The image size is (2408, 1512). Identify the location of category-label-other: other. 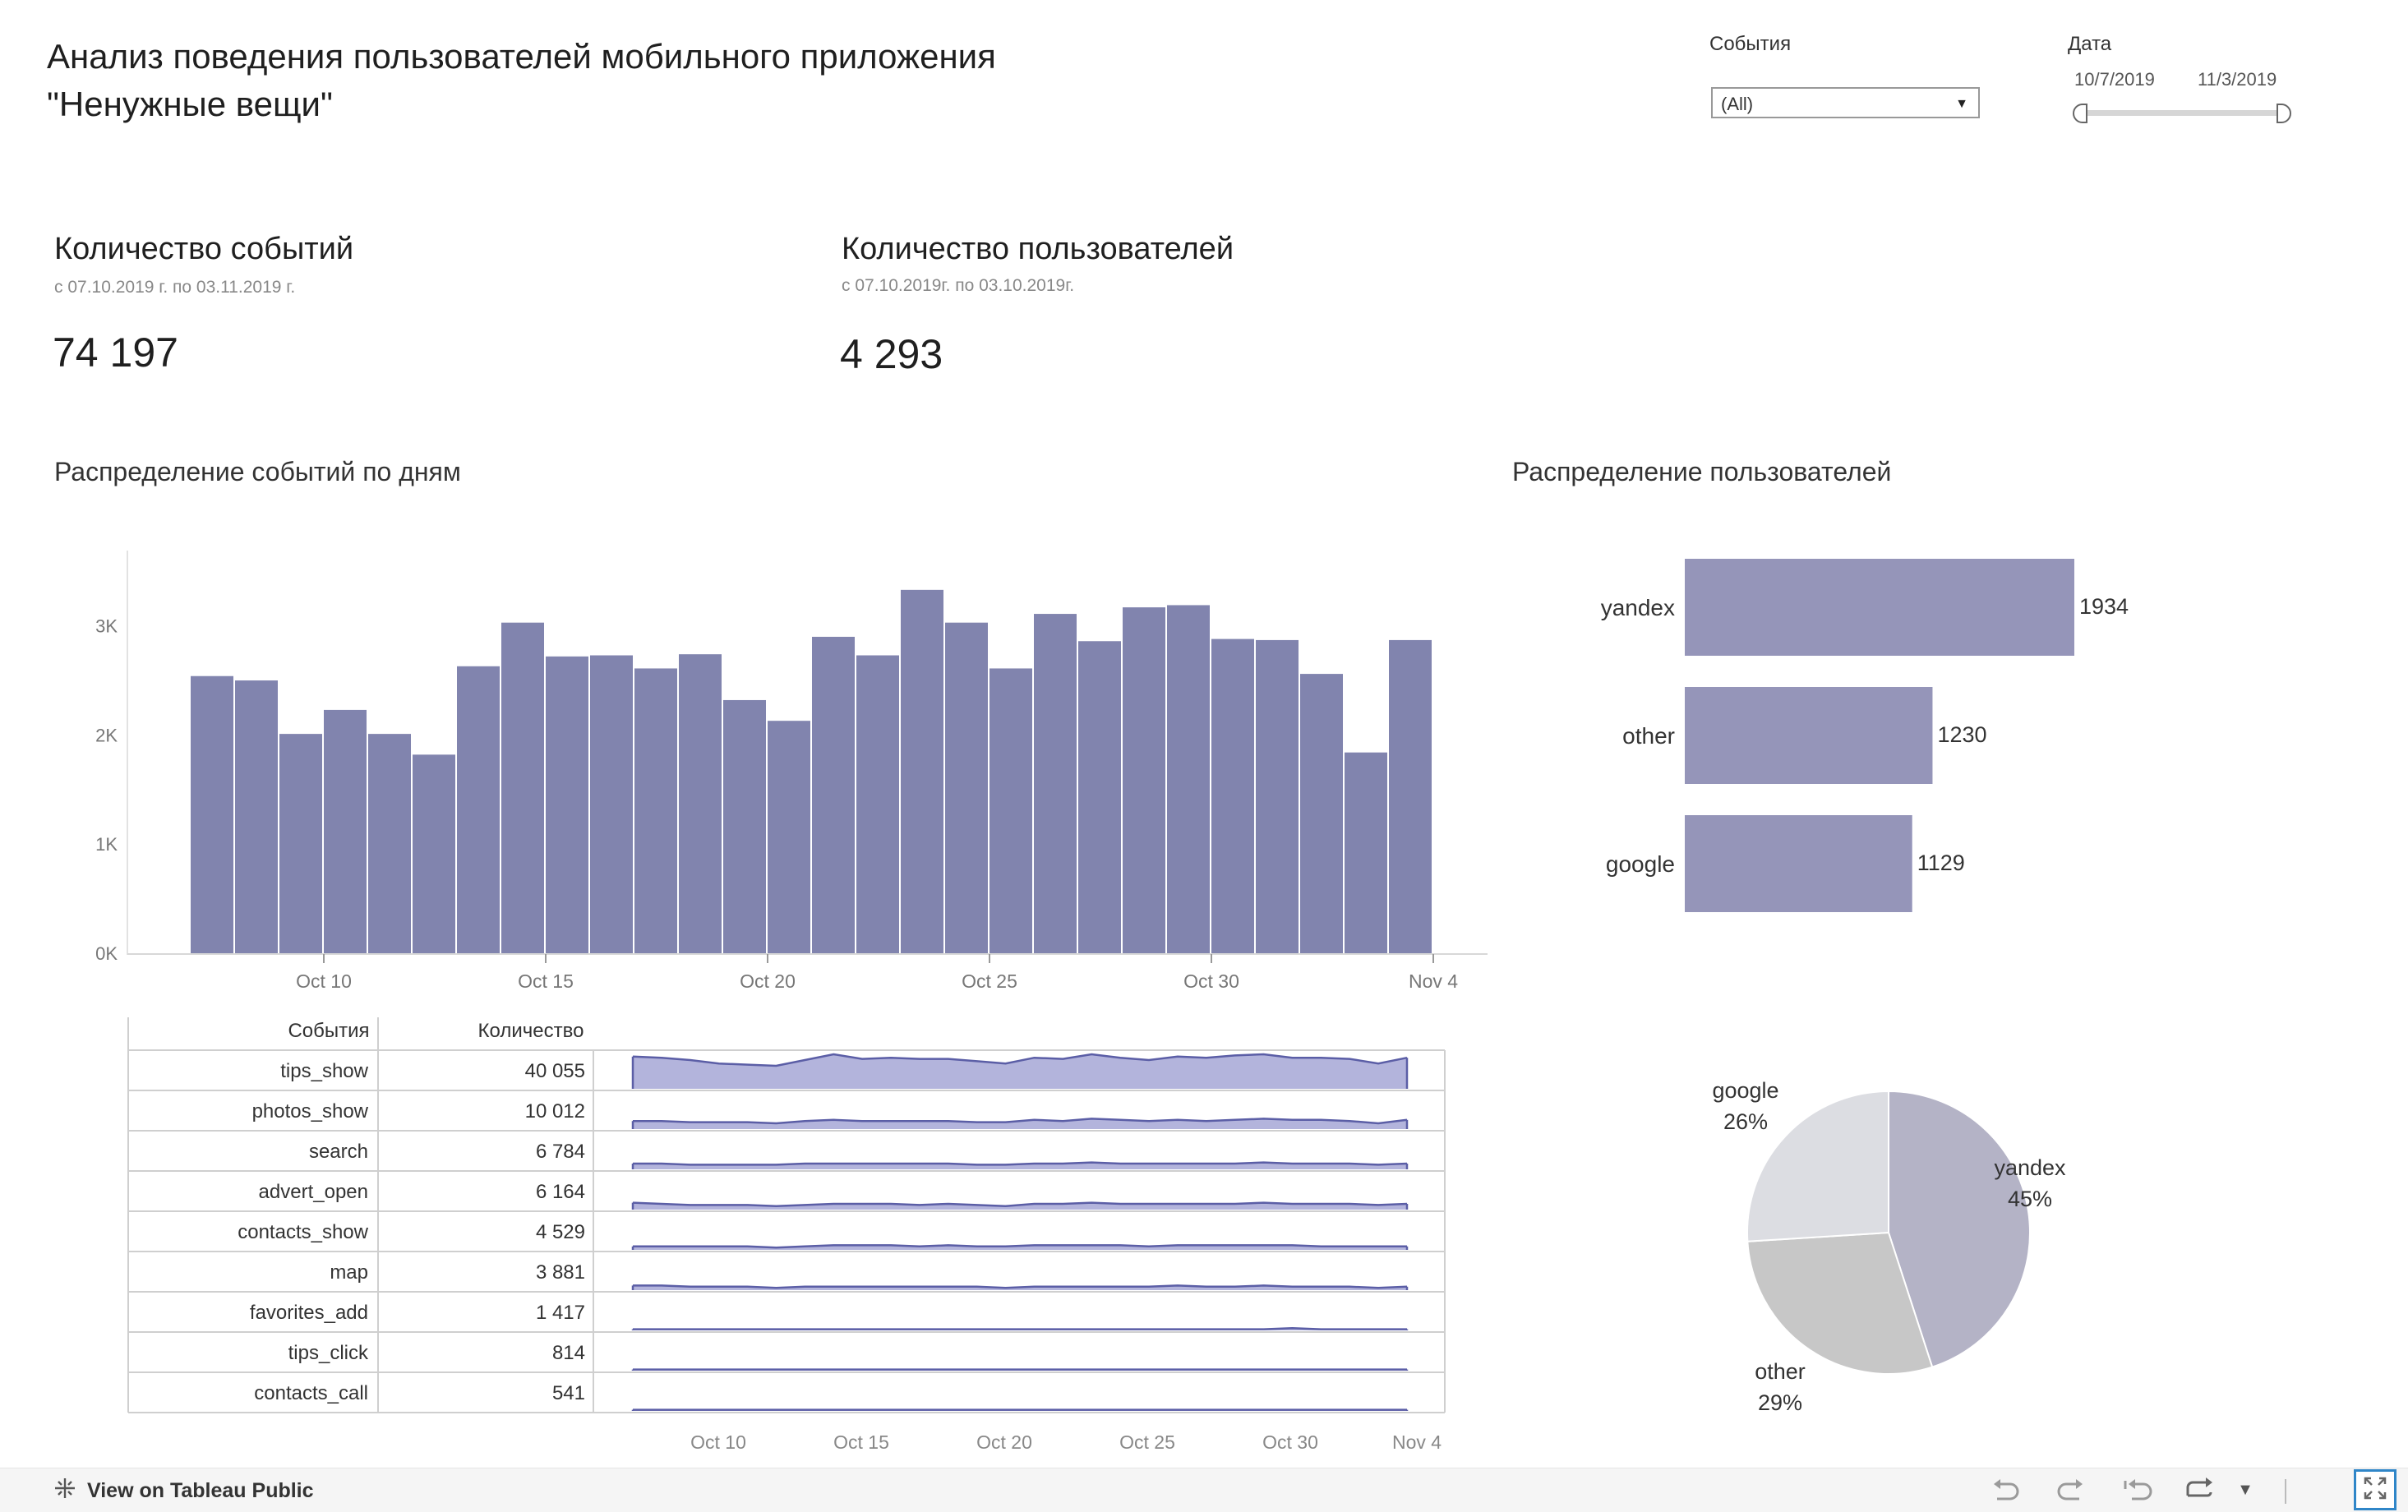
(1648, 736).